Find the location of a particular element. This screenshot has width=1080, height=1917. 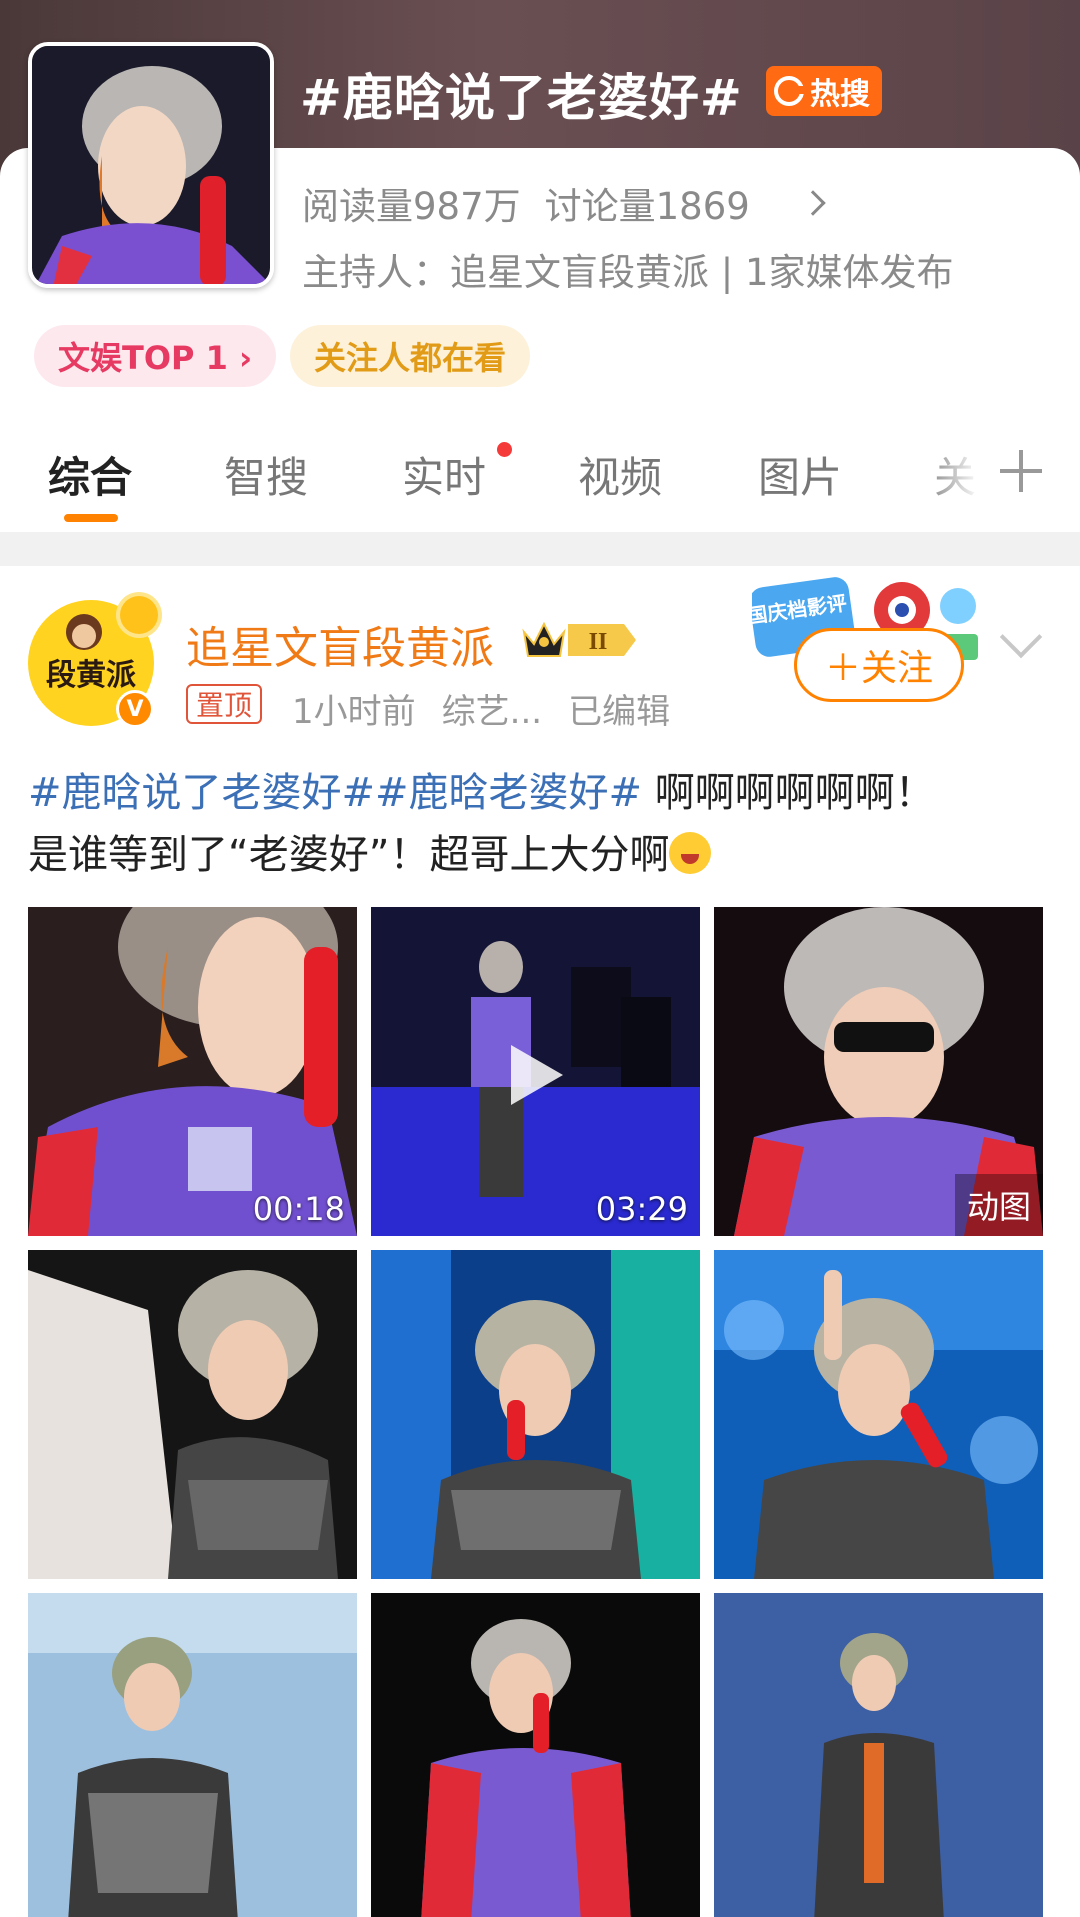

section-divider is located at coordinates (540, 549).